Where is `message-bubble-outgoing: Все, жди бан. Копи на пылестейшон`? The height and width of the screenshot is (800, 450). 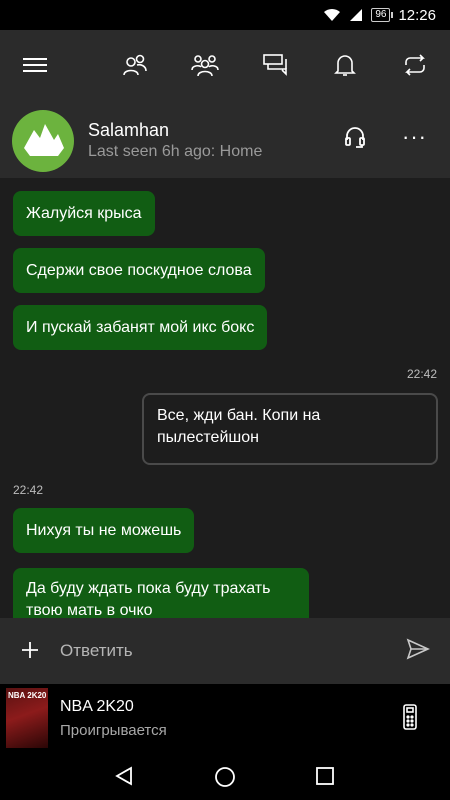 message-bubble-outgoing: Все, жди бан. Копи на пылестейшон is located at coordinates (290, 429).